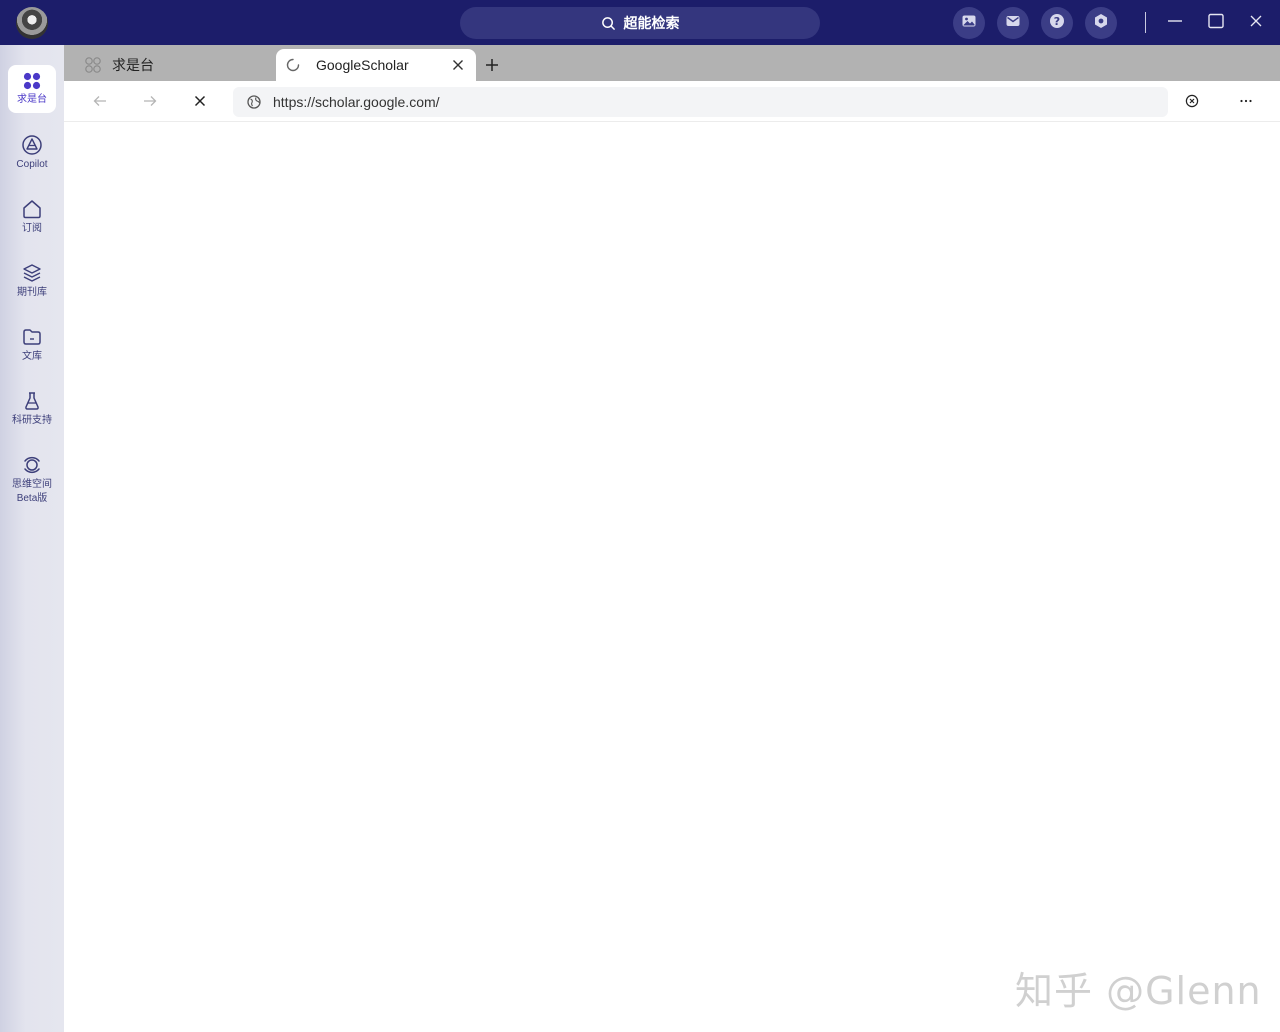  What do you see at coordinates (32, 356) in the screenshot?
I see `sidebar-item-label: 文库` at bounding box center [32, 356].